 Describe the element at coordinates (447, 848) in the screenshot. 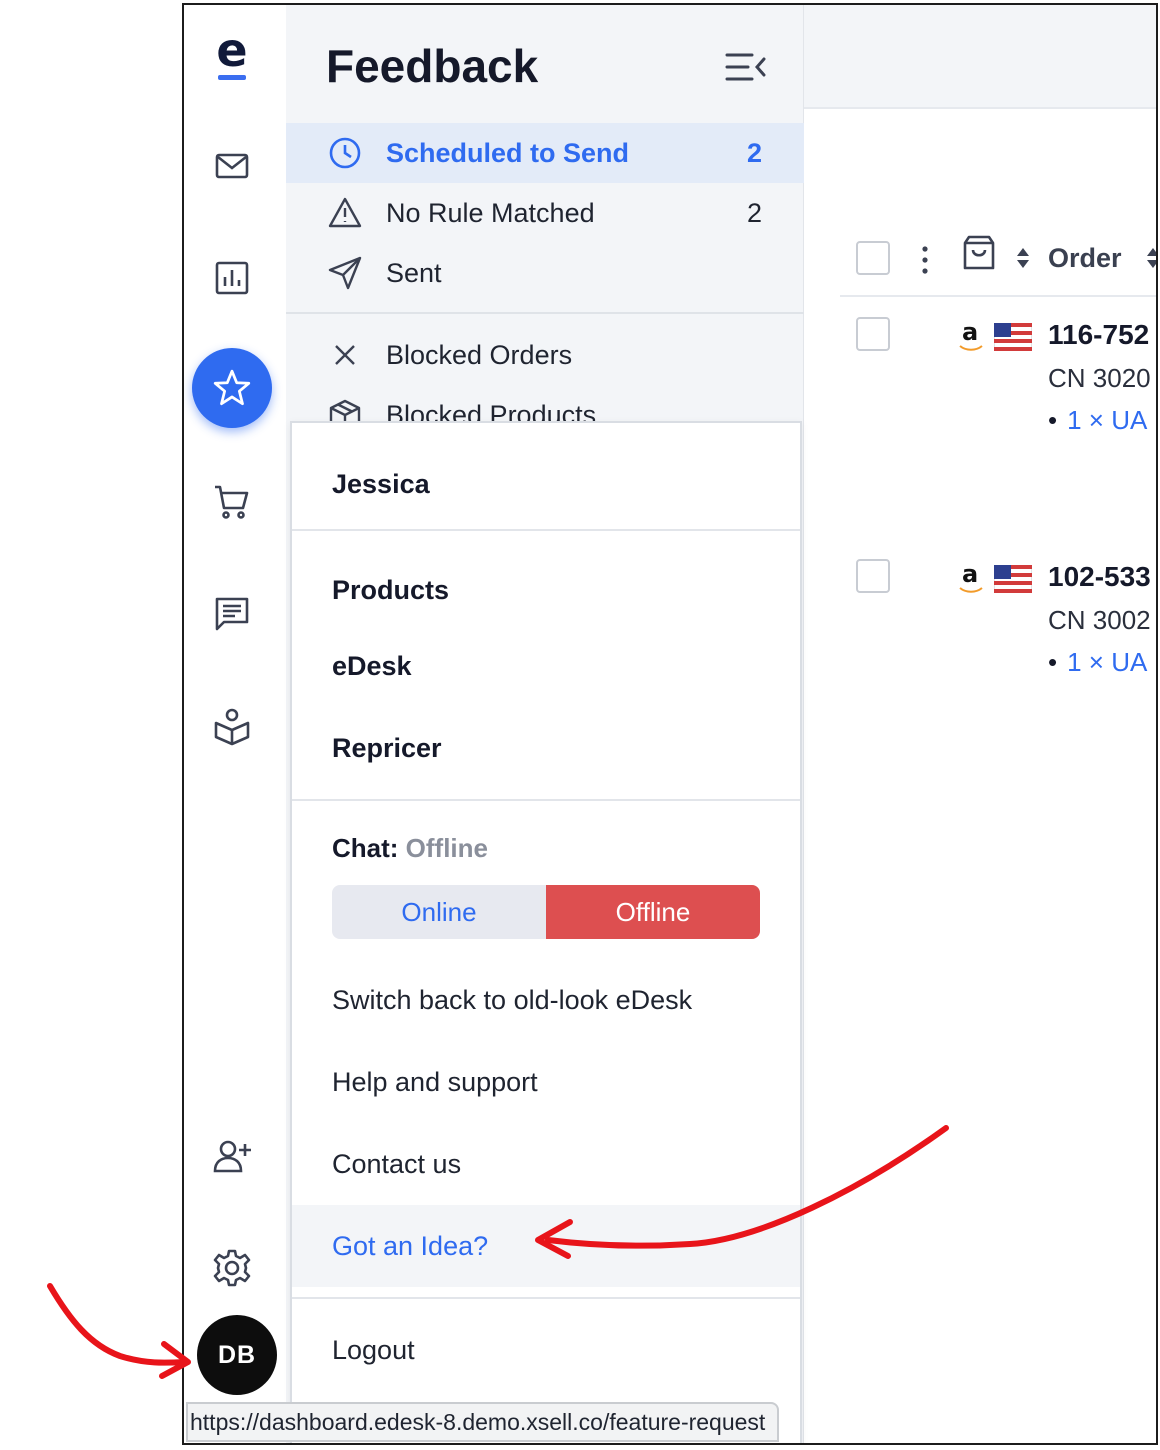

I see `chat-status-value: Offline` at that location.